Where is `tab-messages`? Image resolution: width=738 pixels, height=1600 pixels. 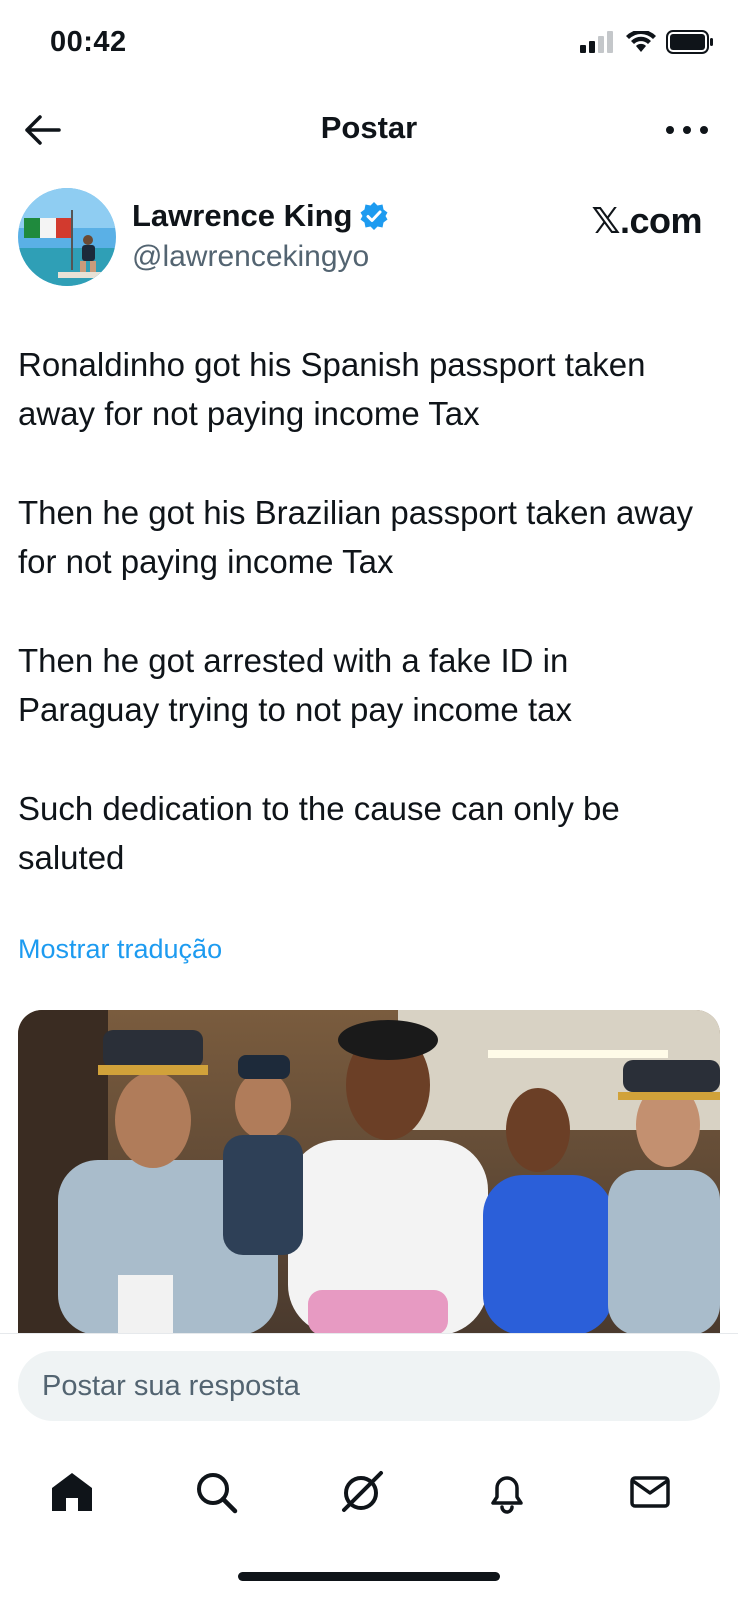 tab-messages is located at coordinates (650, 1492).